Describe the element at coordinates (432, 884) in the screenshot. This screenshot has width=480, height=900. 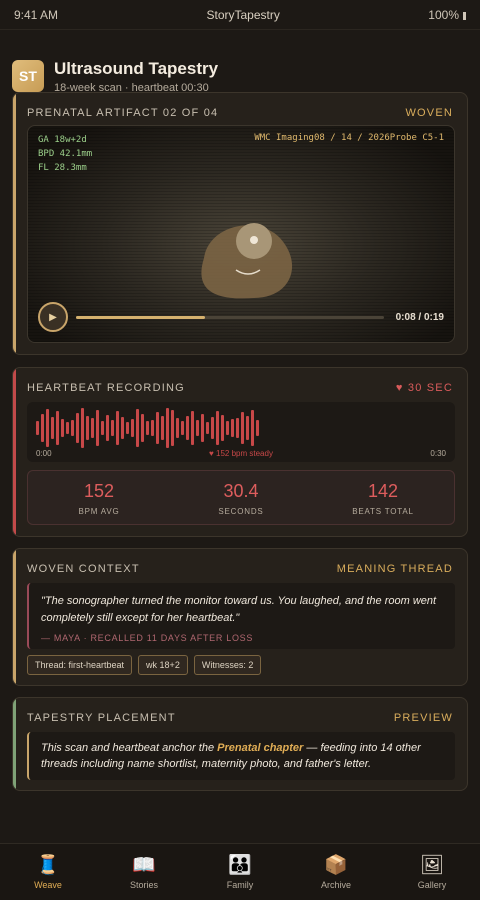
I see `nav-label: Gallery` at that location.